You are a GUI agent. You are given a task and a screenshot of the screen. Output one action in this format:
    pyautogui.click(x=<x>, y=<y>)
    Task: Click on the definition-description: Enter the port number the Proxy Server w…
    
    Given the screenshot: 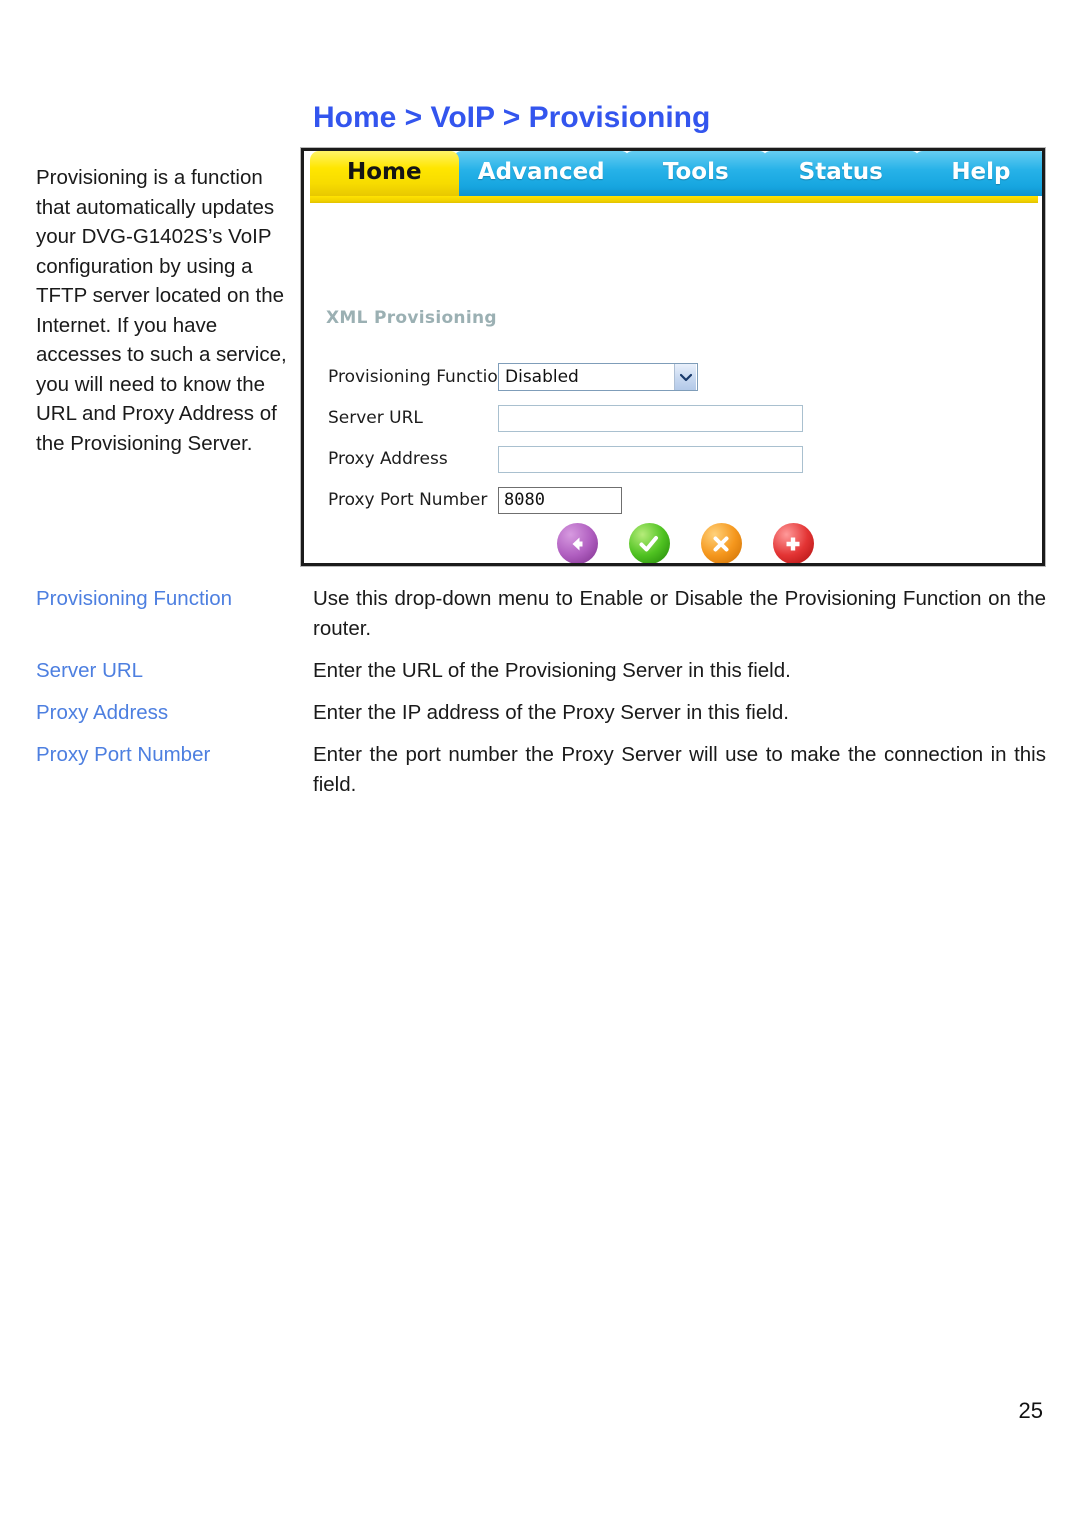 What is the action you would take?
    pyautogui.click(x=679, y=769)
    